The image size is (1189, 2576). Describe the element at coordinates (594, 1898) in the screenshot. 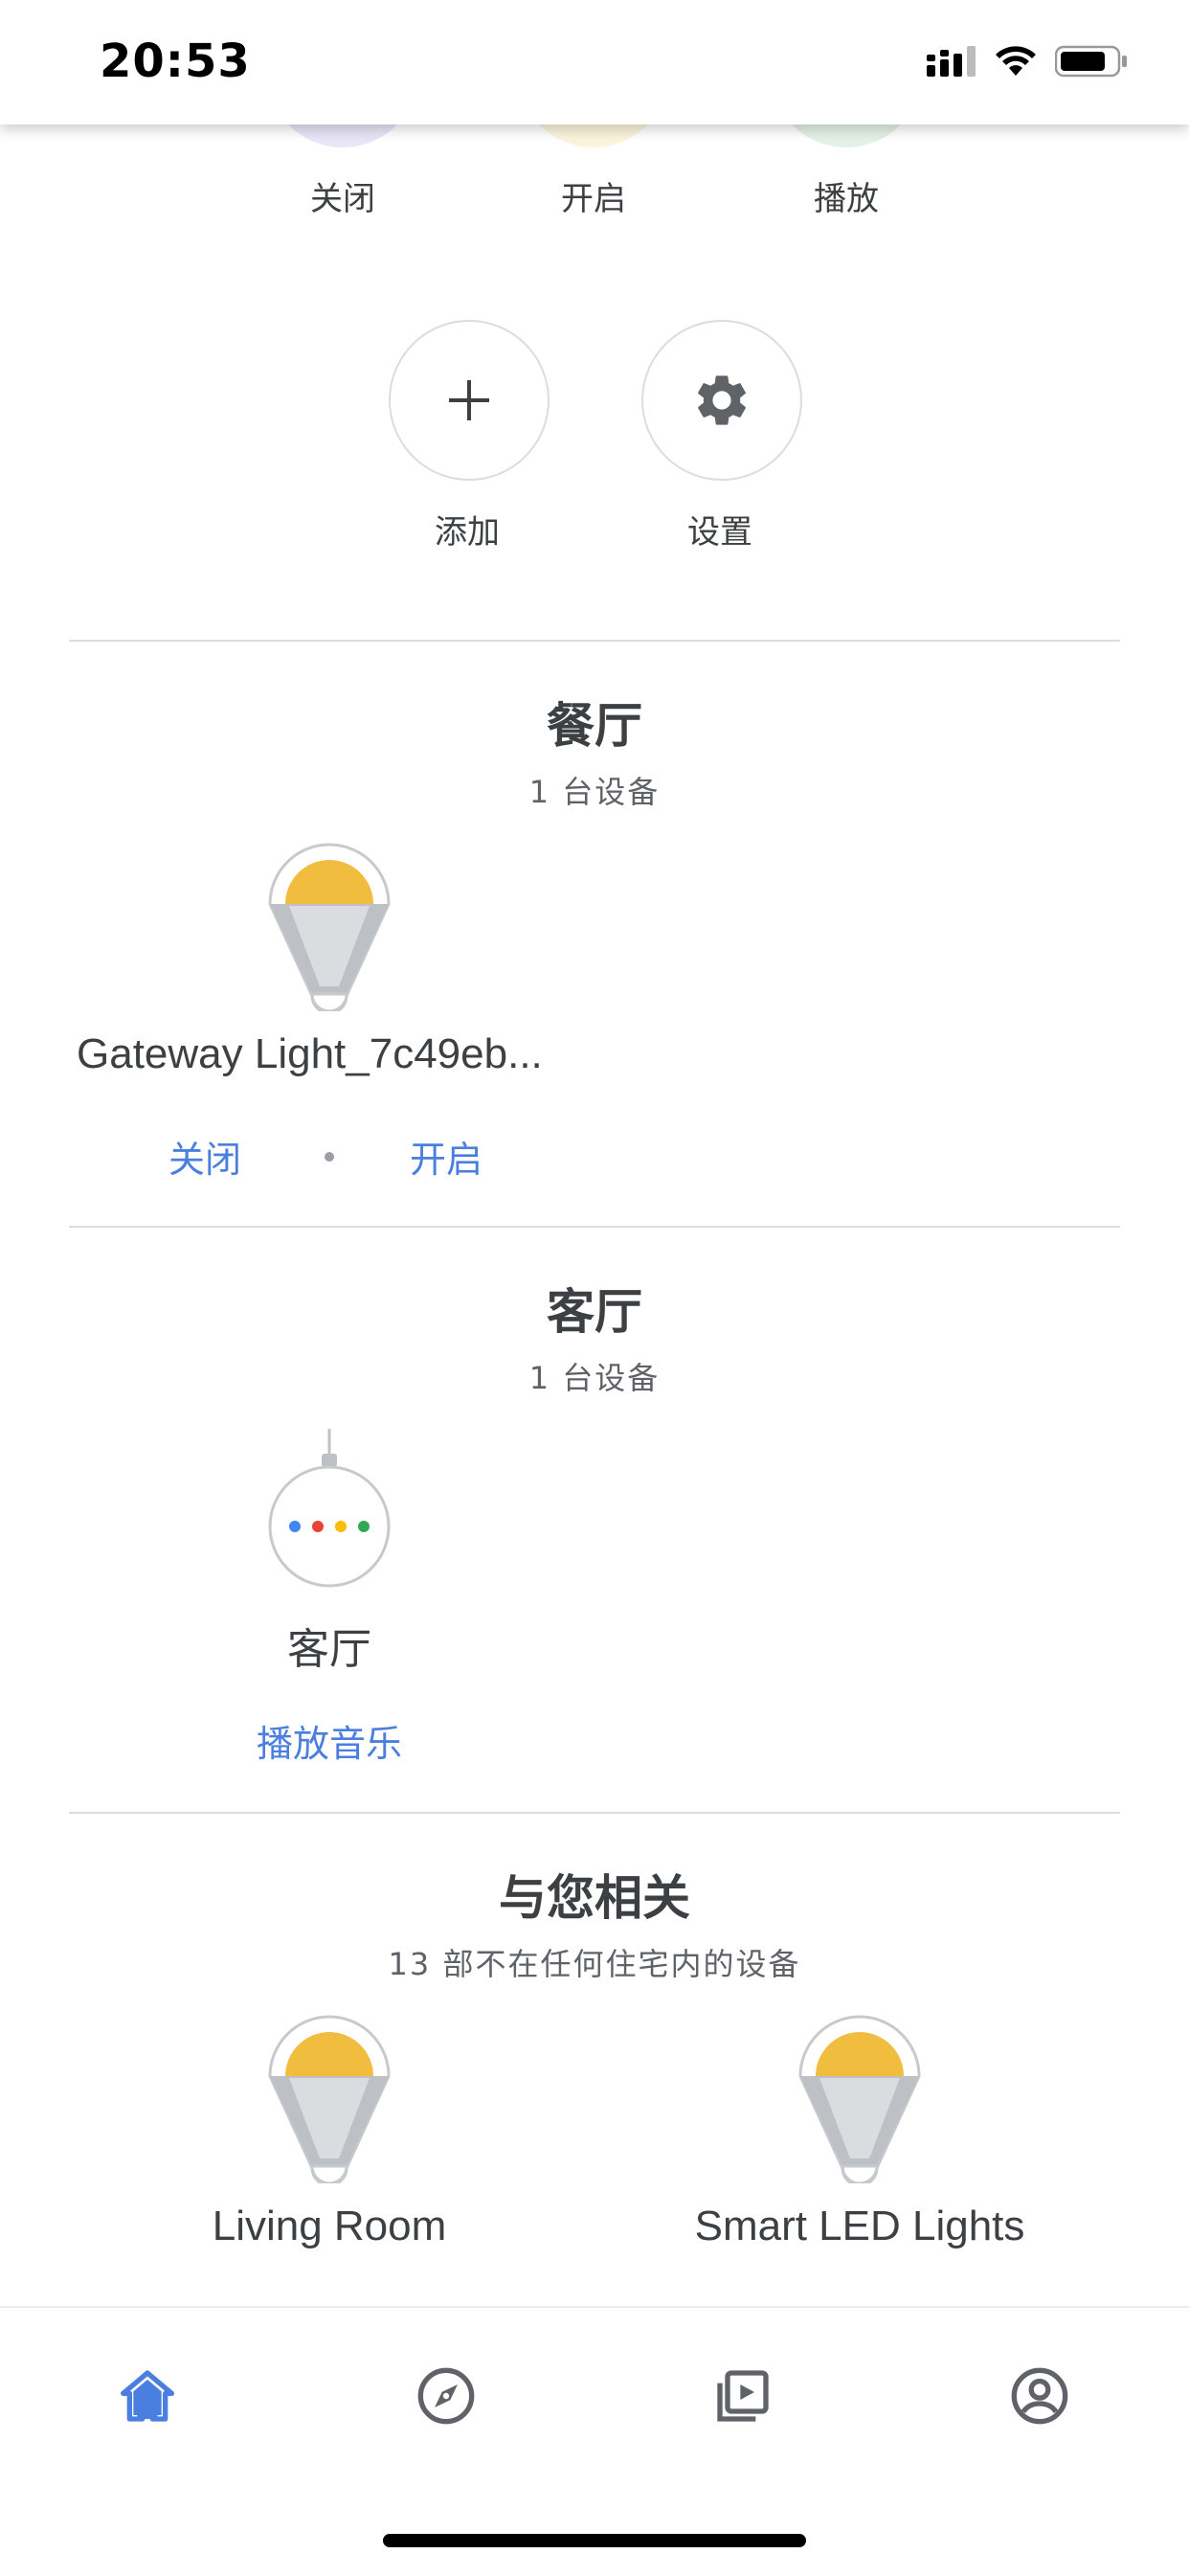

I see `section-title: 与您相关` at that location.